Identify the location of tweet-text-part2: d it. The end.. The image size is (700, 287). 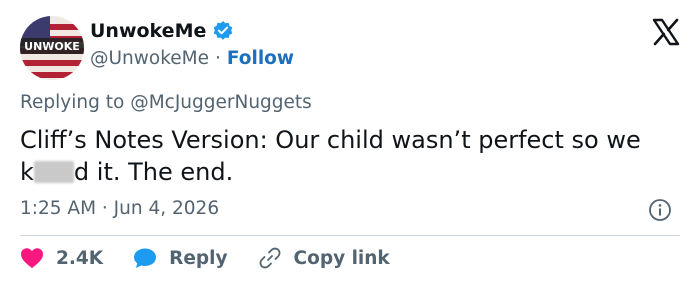
(153, 172).